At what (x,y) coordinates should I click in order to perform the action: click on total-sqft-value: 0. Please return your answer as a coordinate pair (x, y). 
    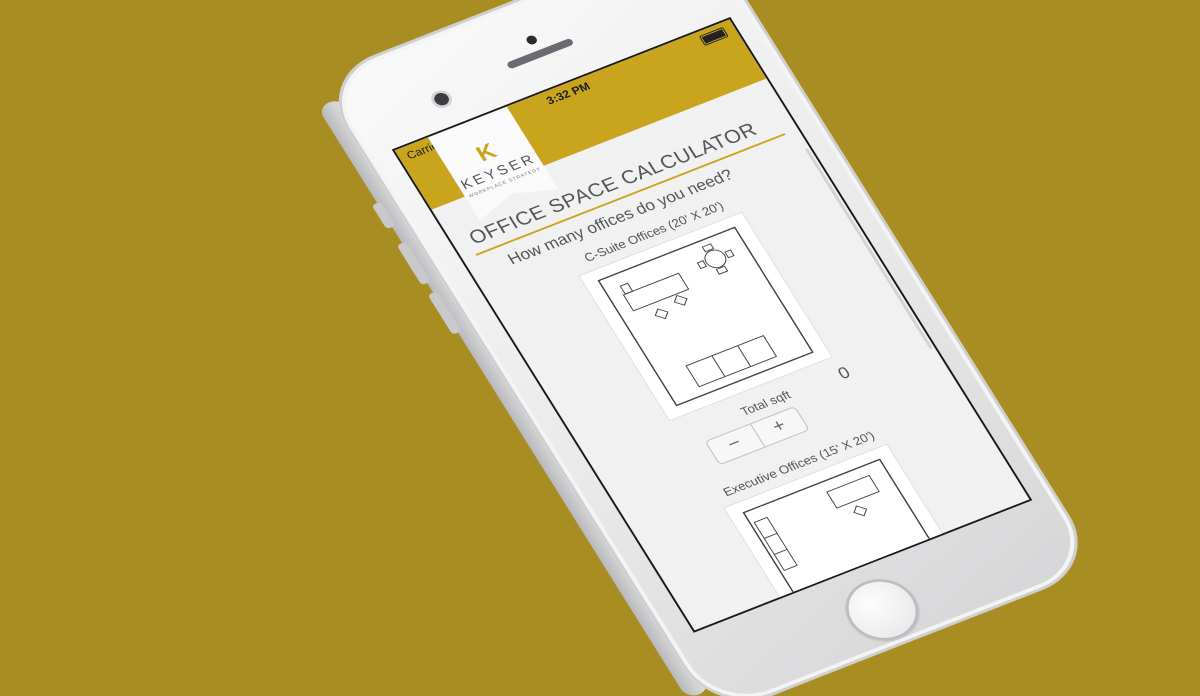
    Looking at the image, I should click on (844, 373).